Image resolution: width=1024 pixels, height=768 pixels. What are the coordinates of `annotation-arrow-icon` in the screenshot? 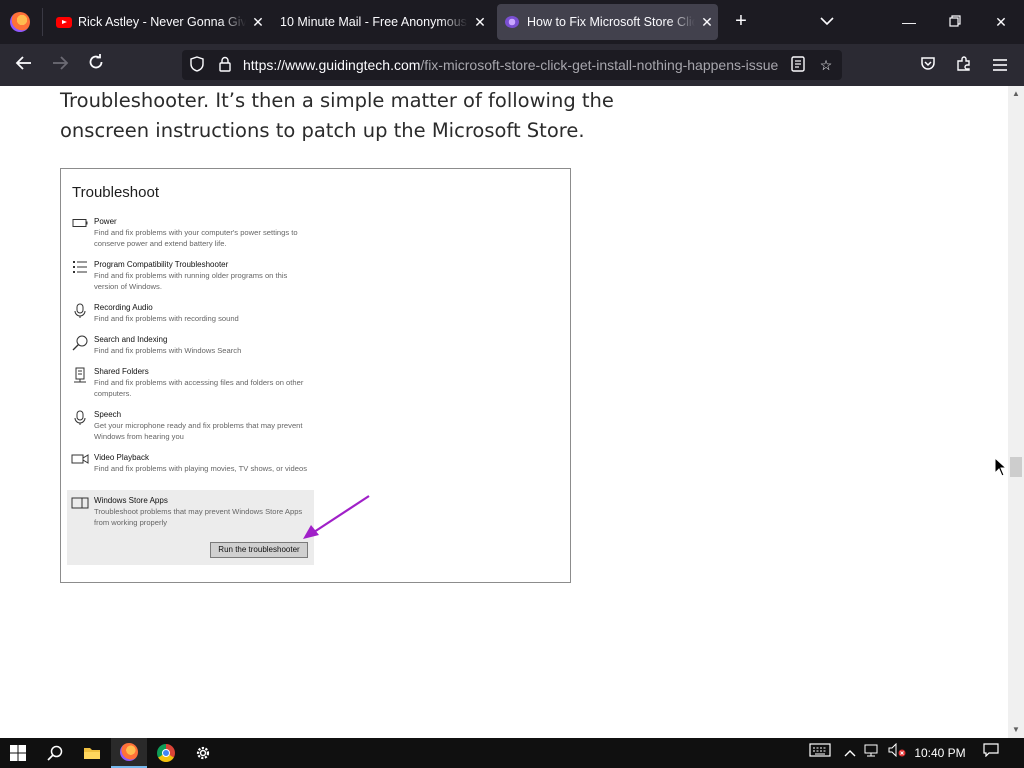 It's located at (336, 517).